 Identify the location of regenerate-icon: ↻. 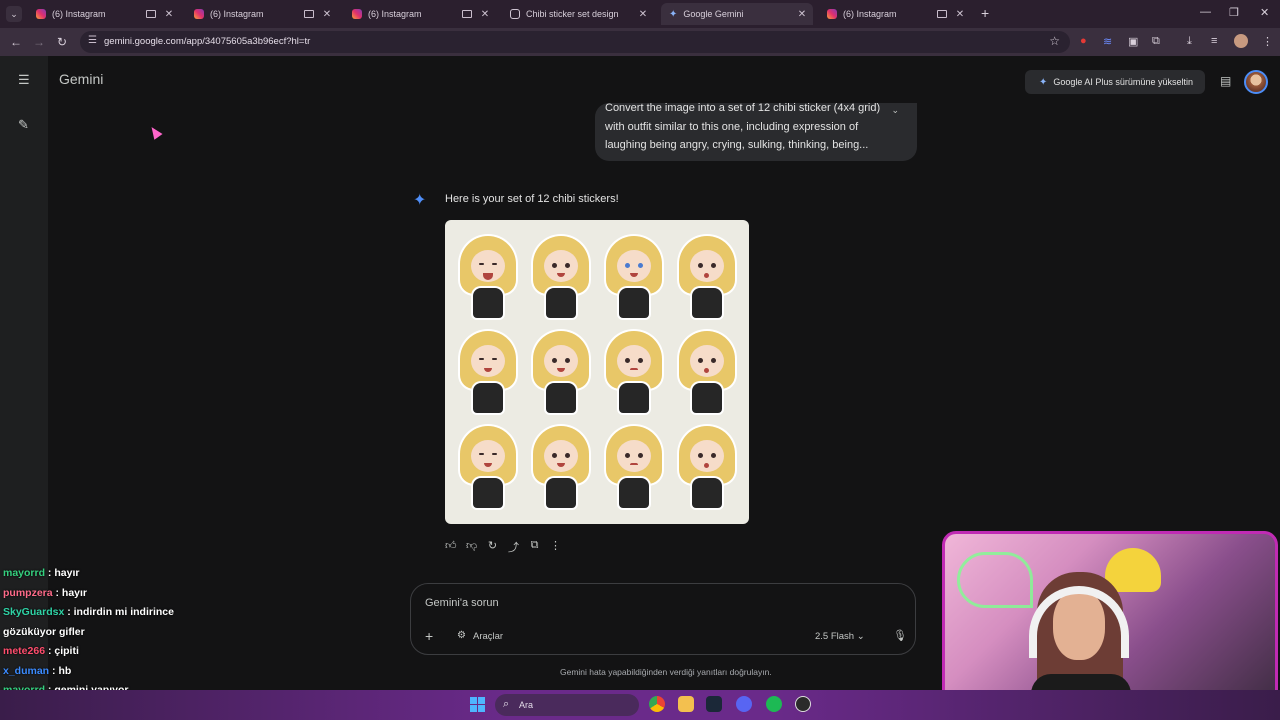
(492, 547).